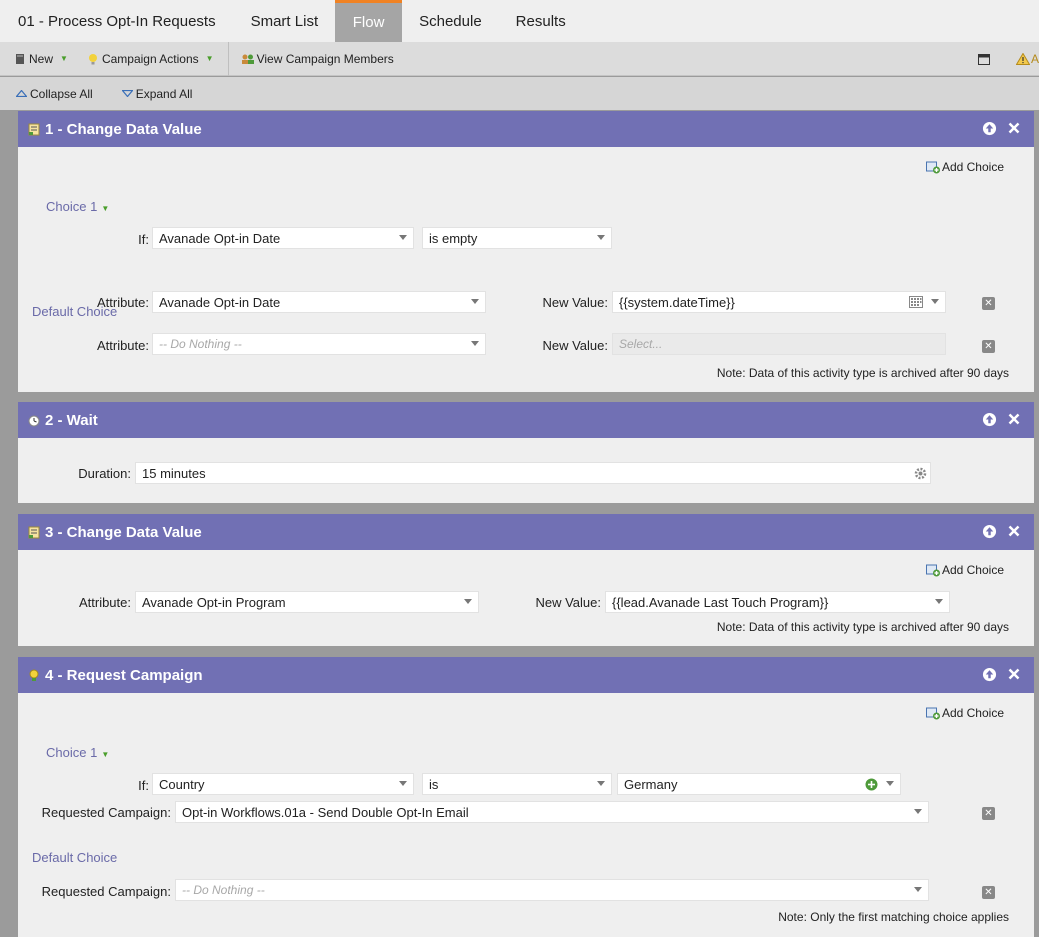 This screenshot has height=937, width=1039. I want to click on default-requested-campaign-select: -- Do Nothing --, so click(552, 890).